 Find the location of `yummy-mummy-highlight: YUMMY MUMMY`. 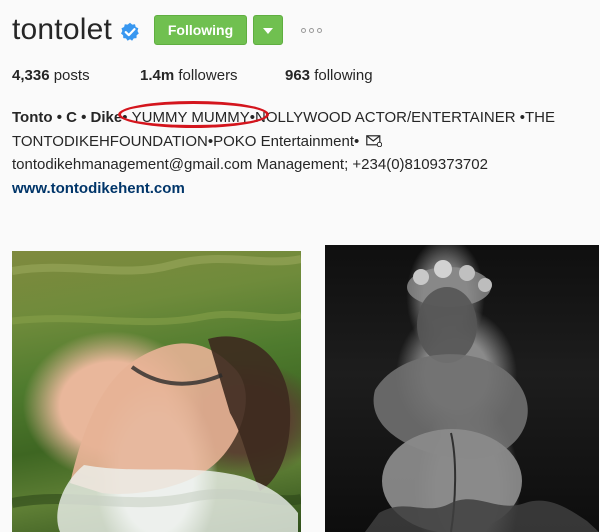

yummy-mummy-highlight: YUMMY MUMMY is located at coordinates (193, 115).